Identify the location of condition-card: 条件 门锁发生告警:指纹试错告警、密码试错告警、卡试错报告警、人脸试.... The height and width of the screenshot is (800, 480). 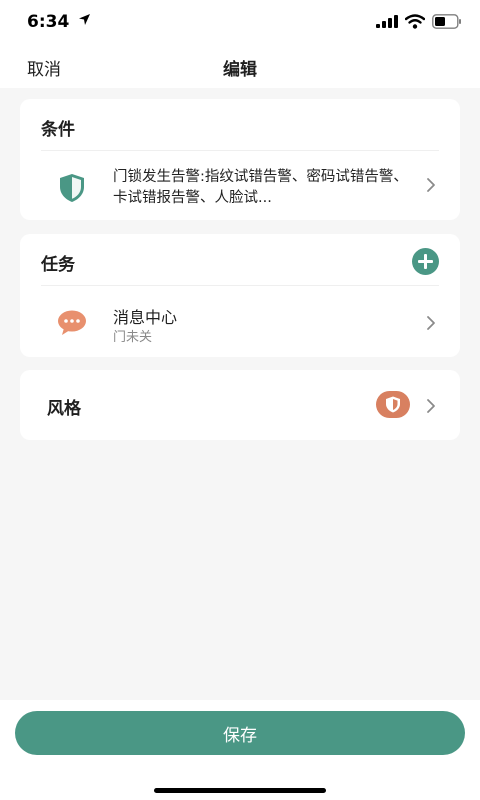
(240, 159).